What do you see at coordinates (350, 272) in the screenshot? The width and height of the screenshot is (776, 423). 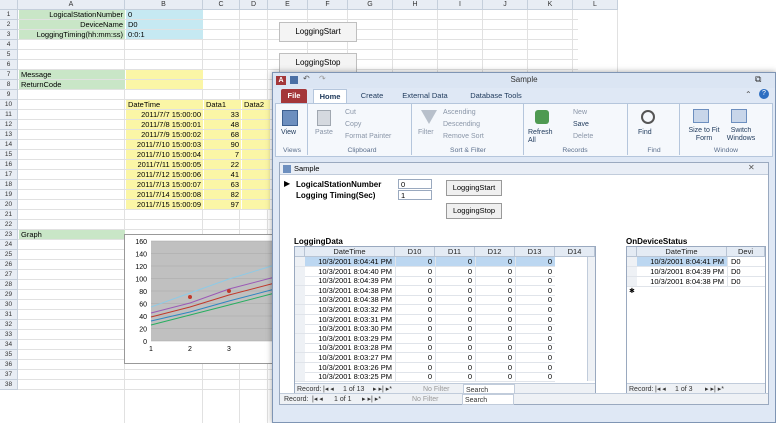 I see `table-row-datetime: 10/3/2001 8:04:40 PM` at bounding box center [350, 272].